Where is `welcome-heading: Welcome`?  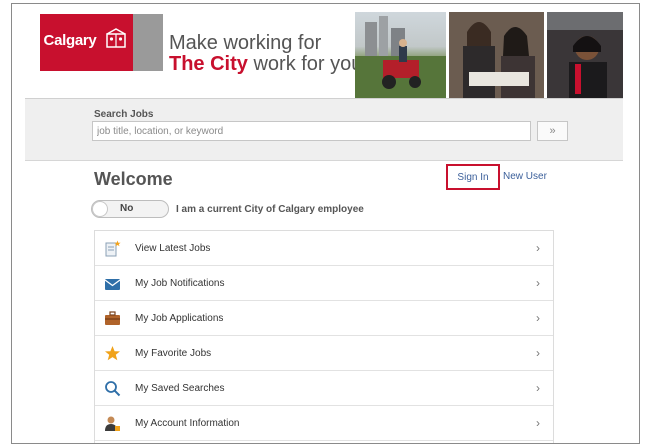
welcome-heading: Welcome is located at coordinates (133, 179).